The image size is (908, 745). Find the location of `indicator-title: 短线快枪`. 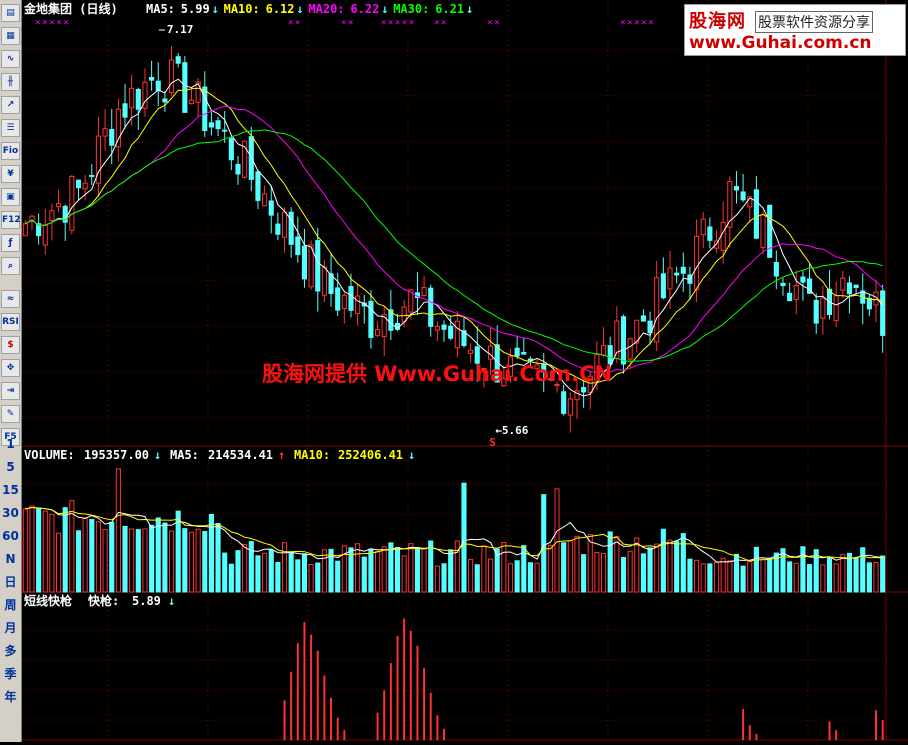

indicator-title: 短线快枪 is located at coordinates (48, 600).